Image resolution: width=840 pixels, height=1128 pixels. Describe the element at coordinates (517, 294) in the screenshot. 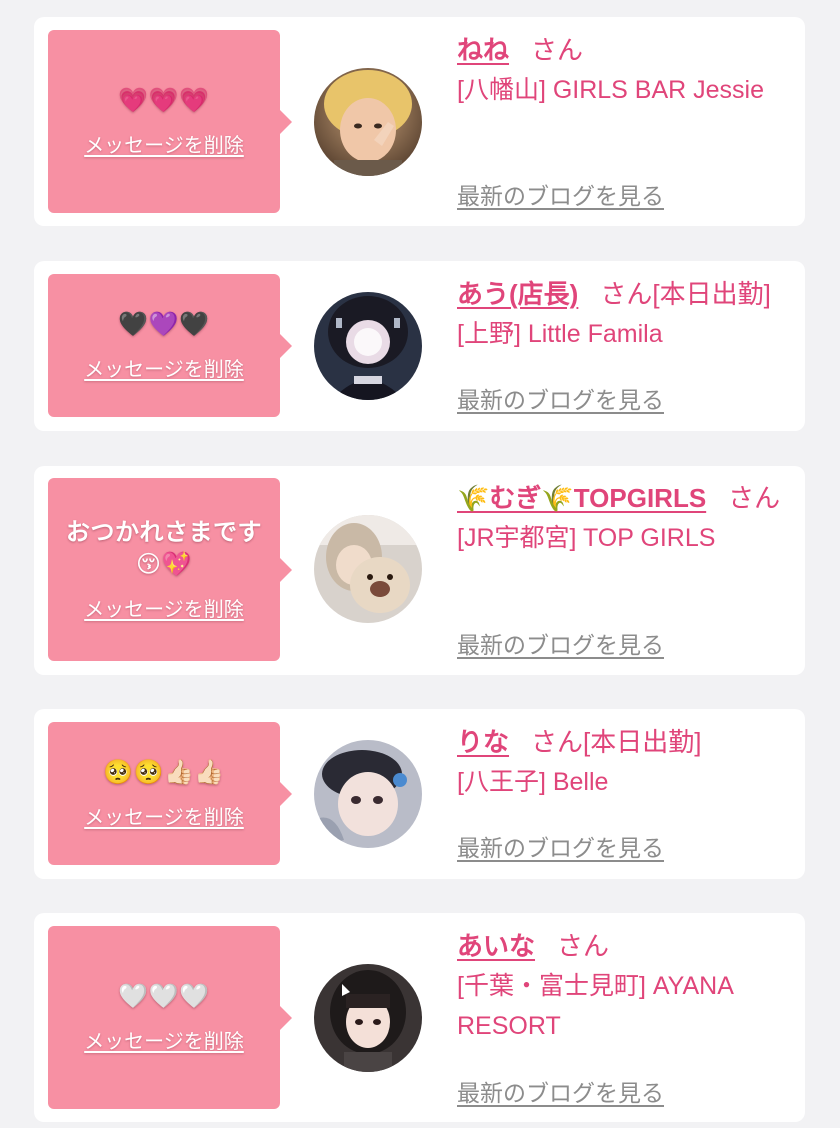

I see `cast-name-link: あう(店長)` at that location.